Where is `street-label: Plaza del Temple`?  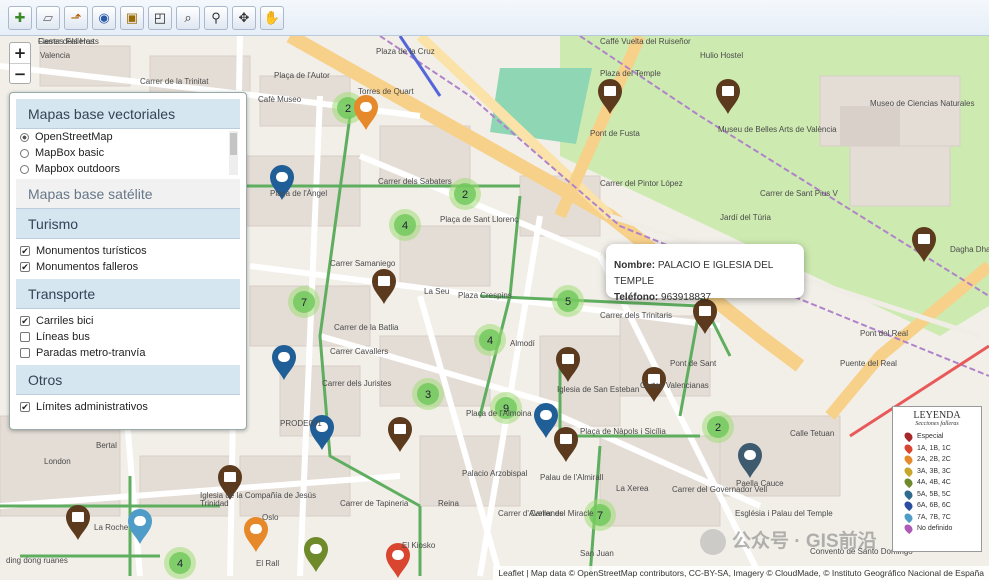 street-label: Plaza del Temple is located at coordinates (630, 73).